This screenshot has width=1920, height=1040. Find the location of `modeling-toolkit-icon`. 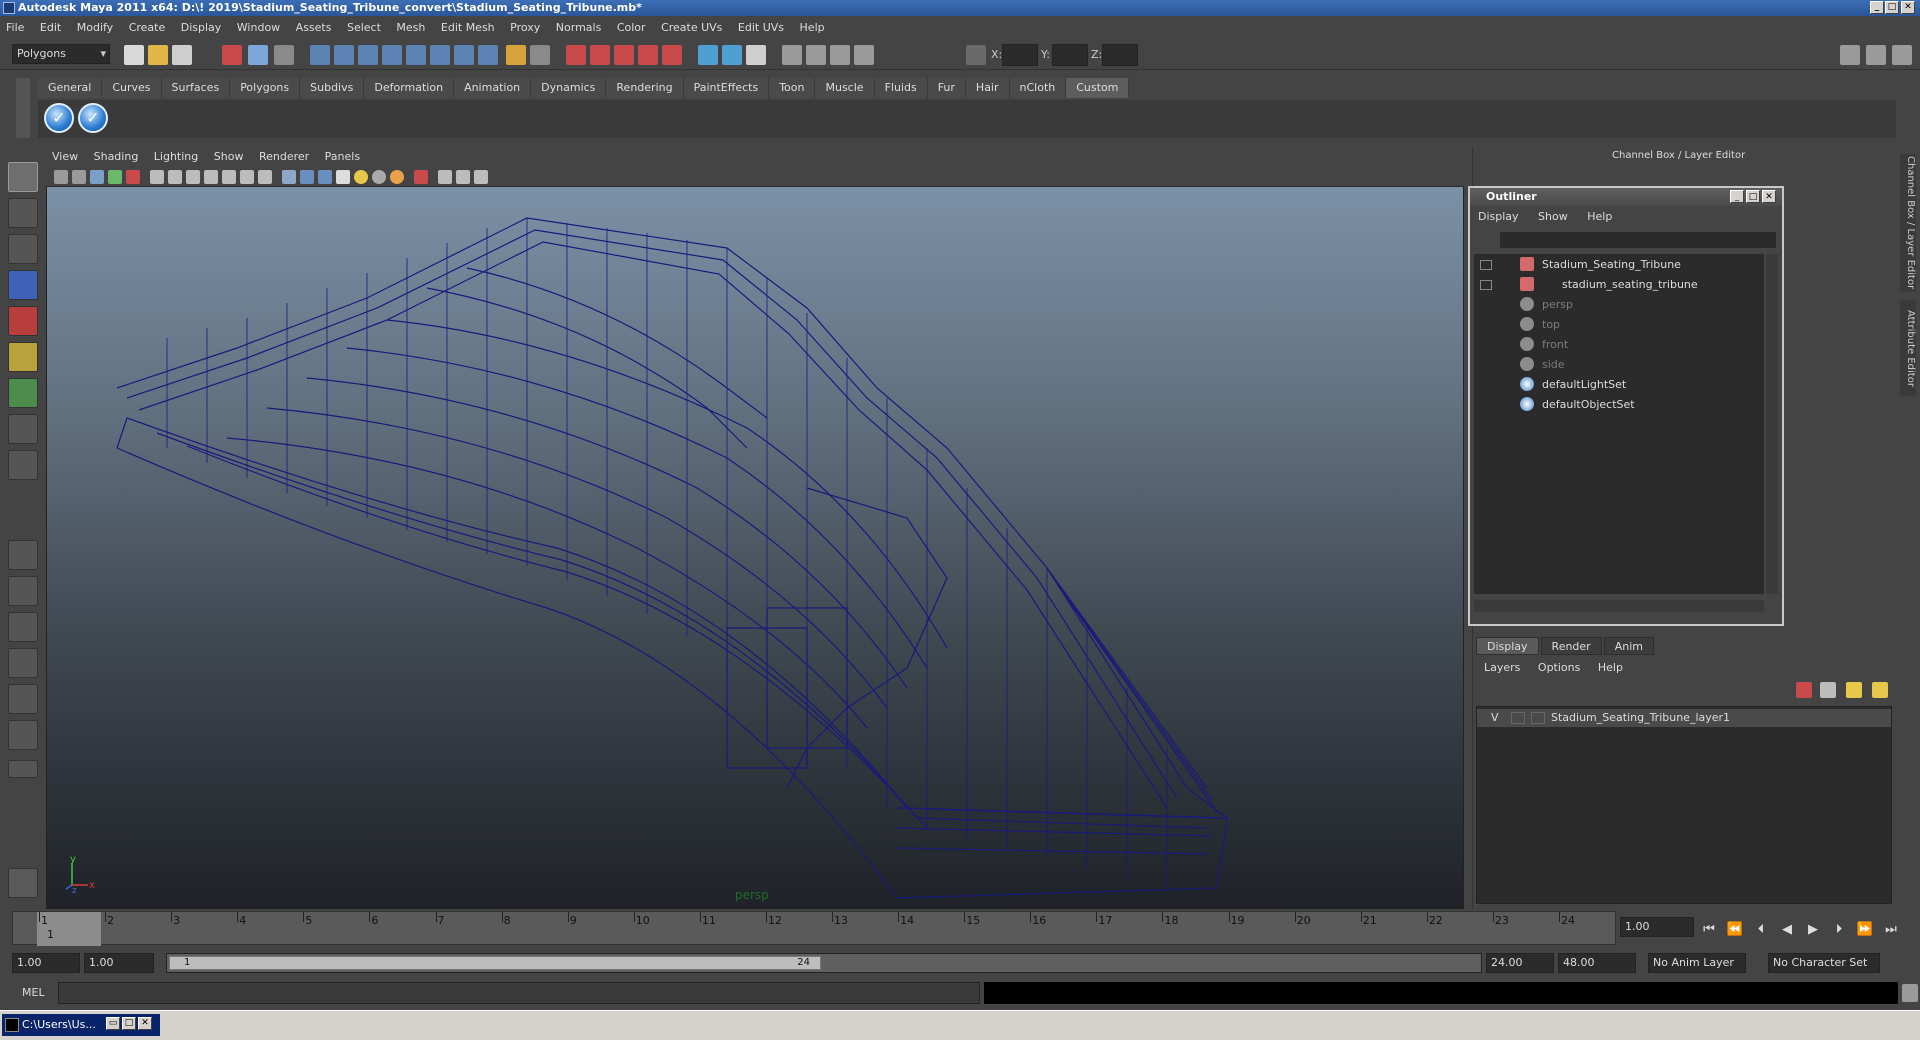

modeling-toolkit-icon is located at coordinates (792, 55).